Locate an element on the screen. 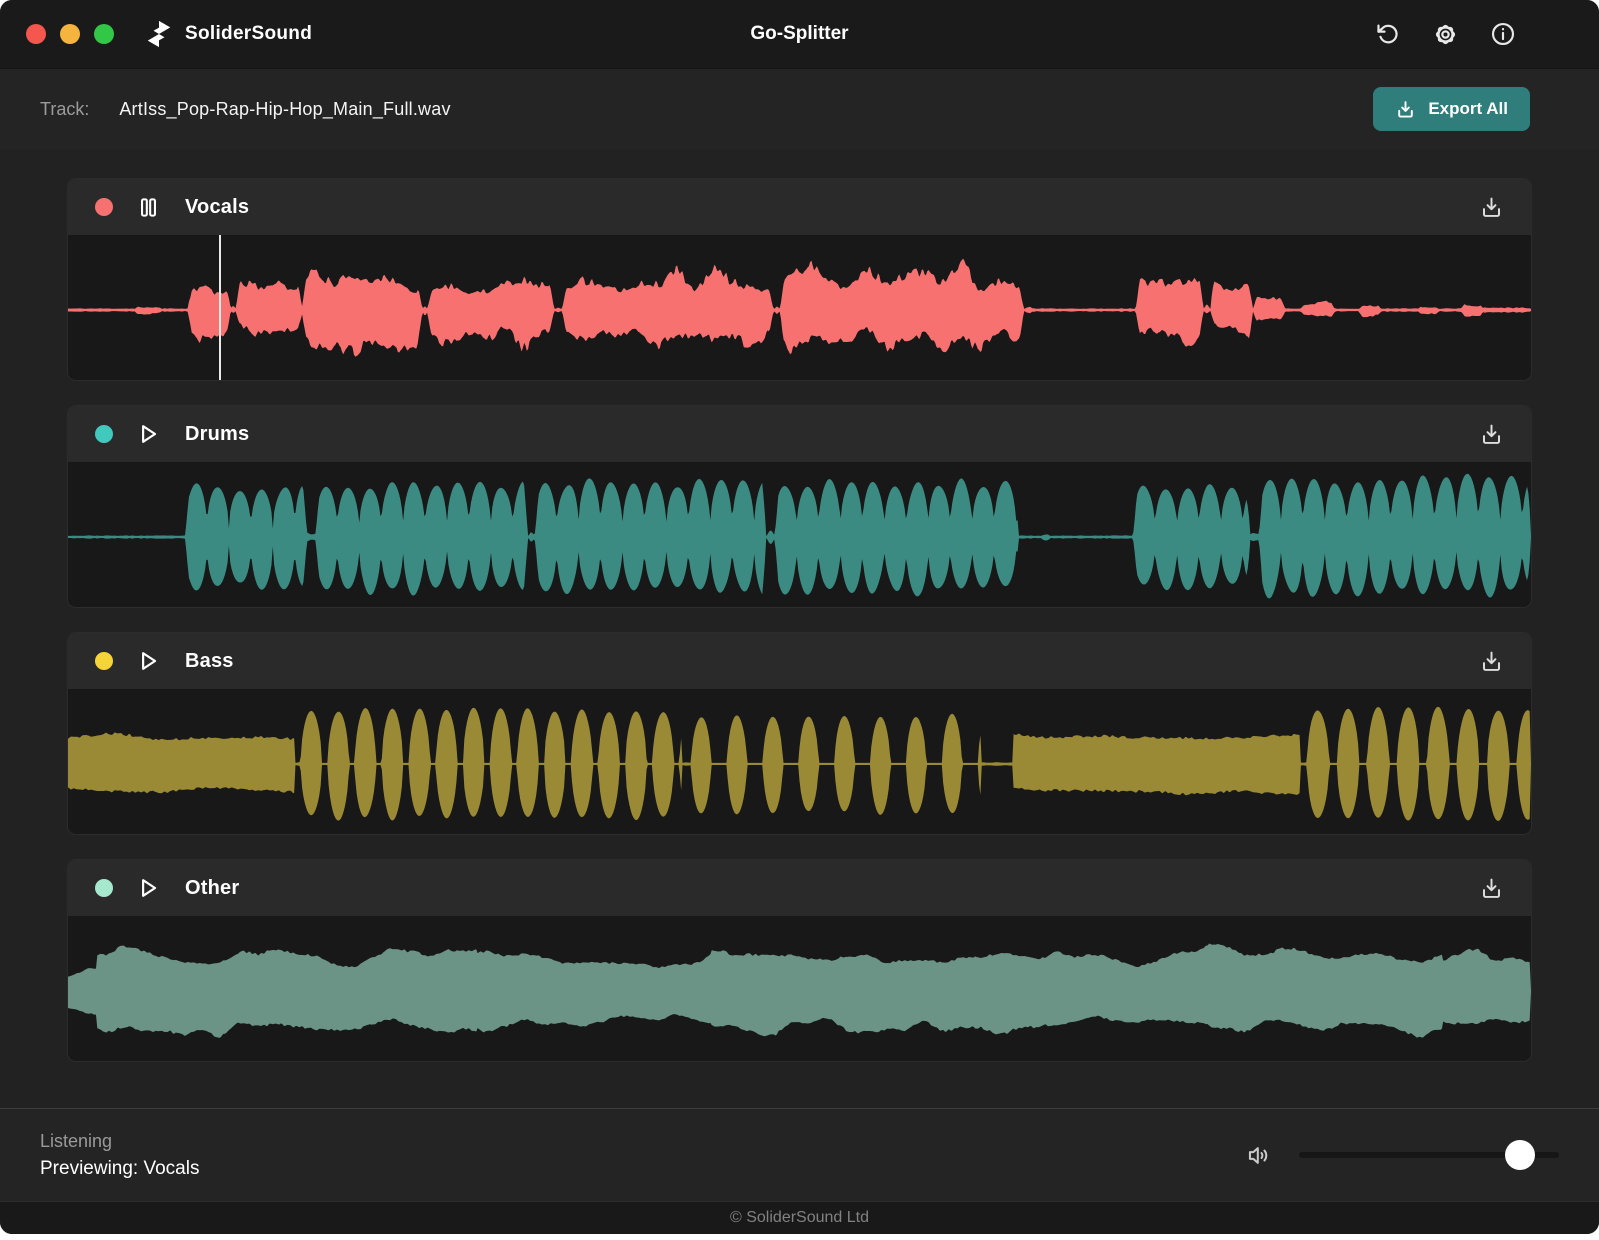 The width and height of the screenshot is (1599, 1240). status-previewing: Previewing: Vocals is located at coordinates (120, 1168).